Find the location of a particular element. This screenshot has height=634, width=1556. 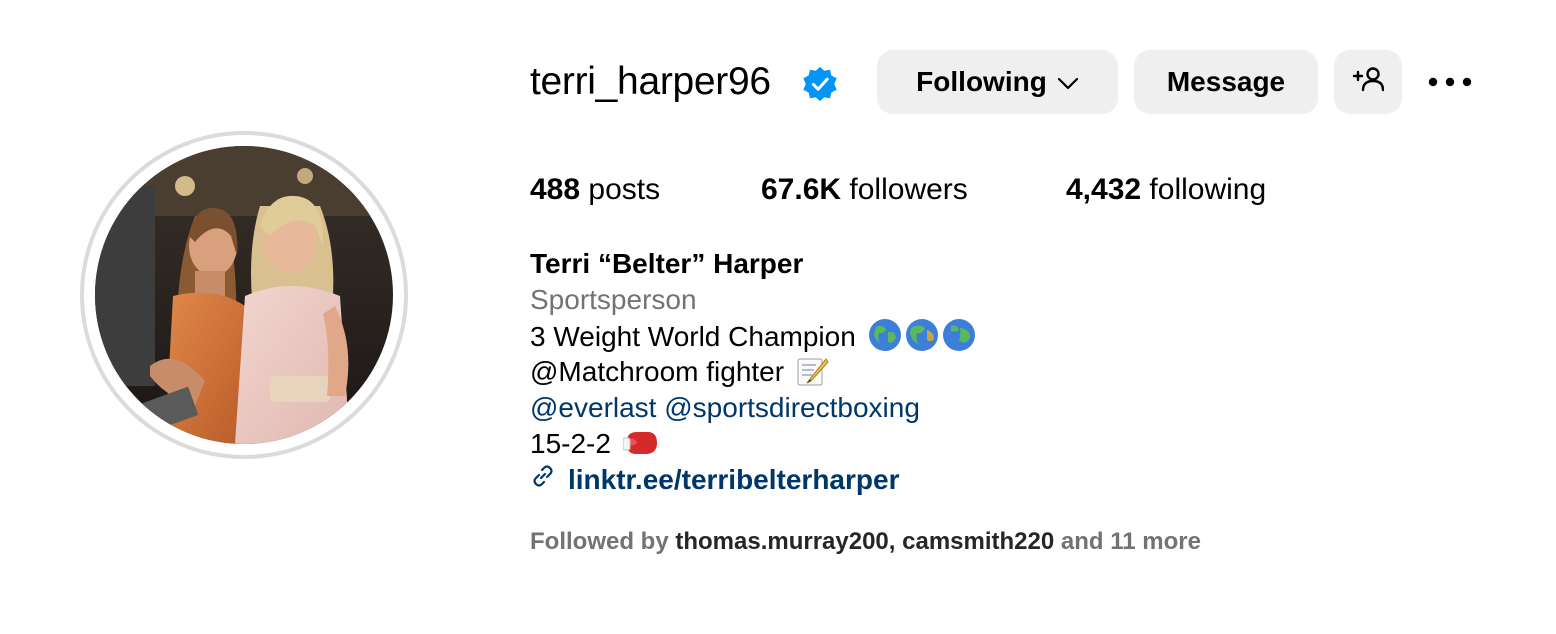

followers-stat: 67.6K followers is located at coordinates (864, 190).